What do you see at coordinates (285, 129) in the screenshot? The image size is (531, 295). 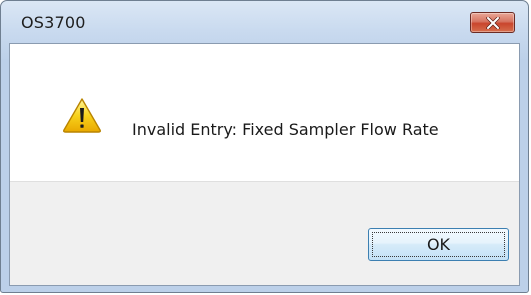 I see `error-message: Invalid Entry: Fixed Sampler Flow Rate` at bounding box center [285, 129].